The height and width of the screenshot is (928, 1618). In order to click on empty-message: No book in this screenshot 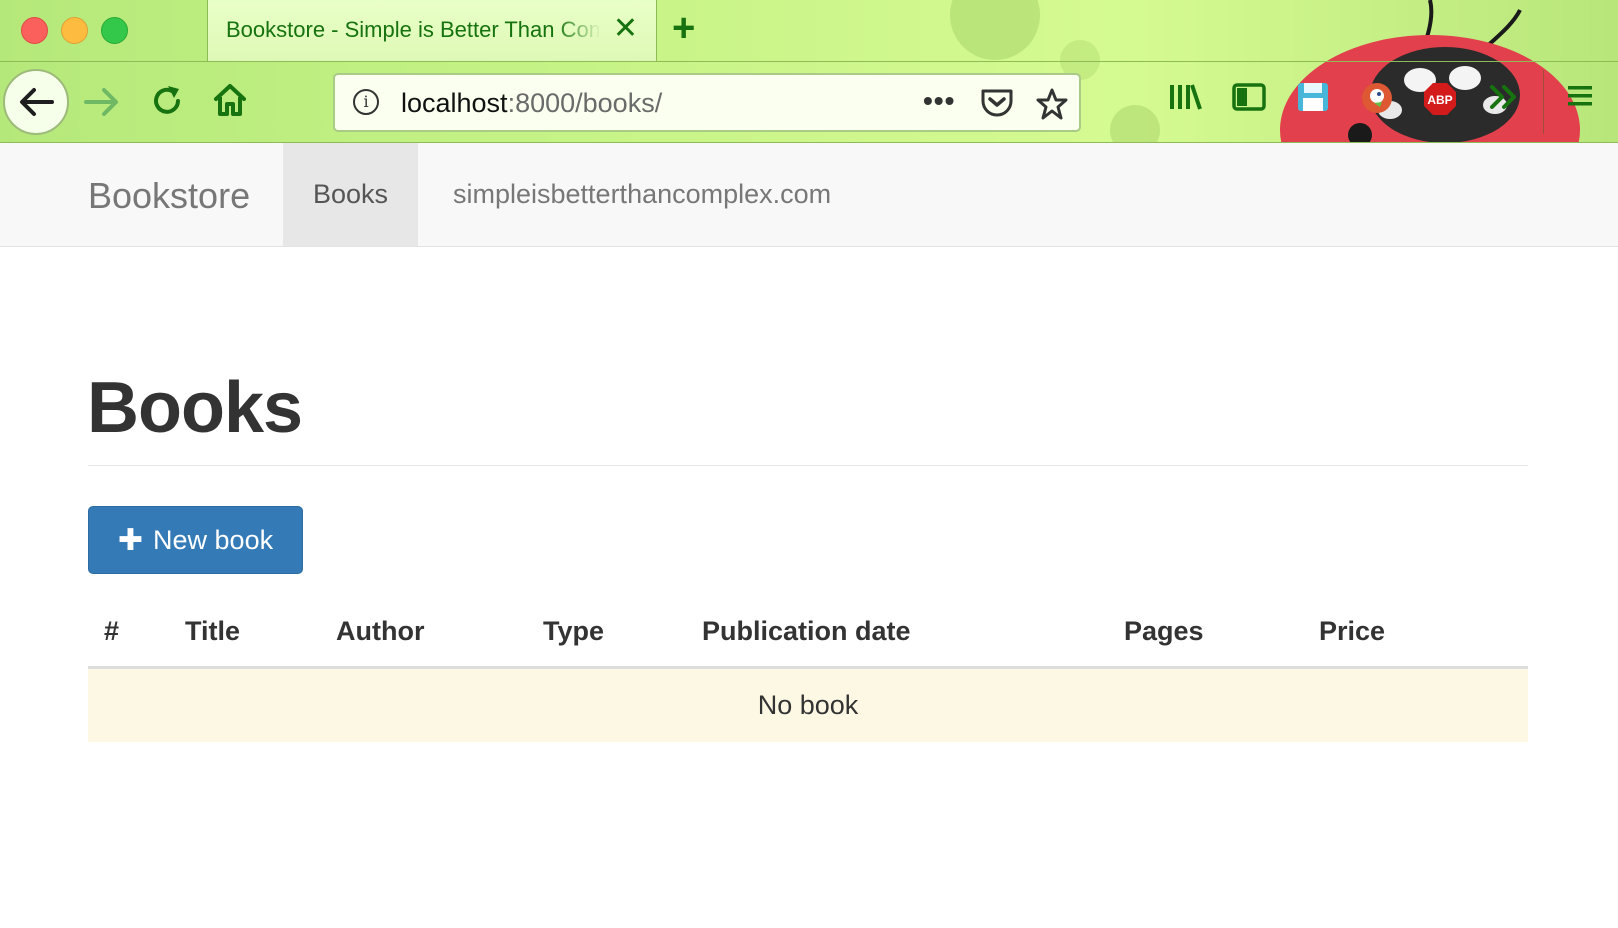, I will do `click(808, 705)`.